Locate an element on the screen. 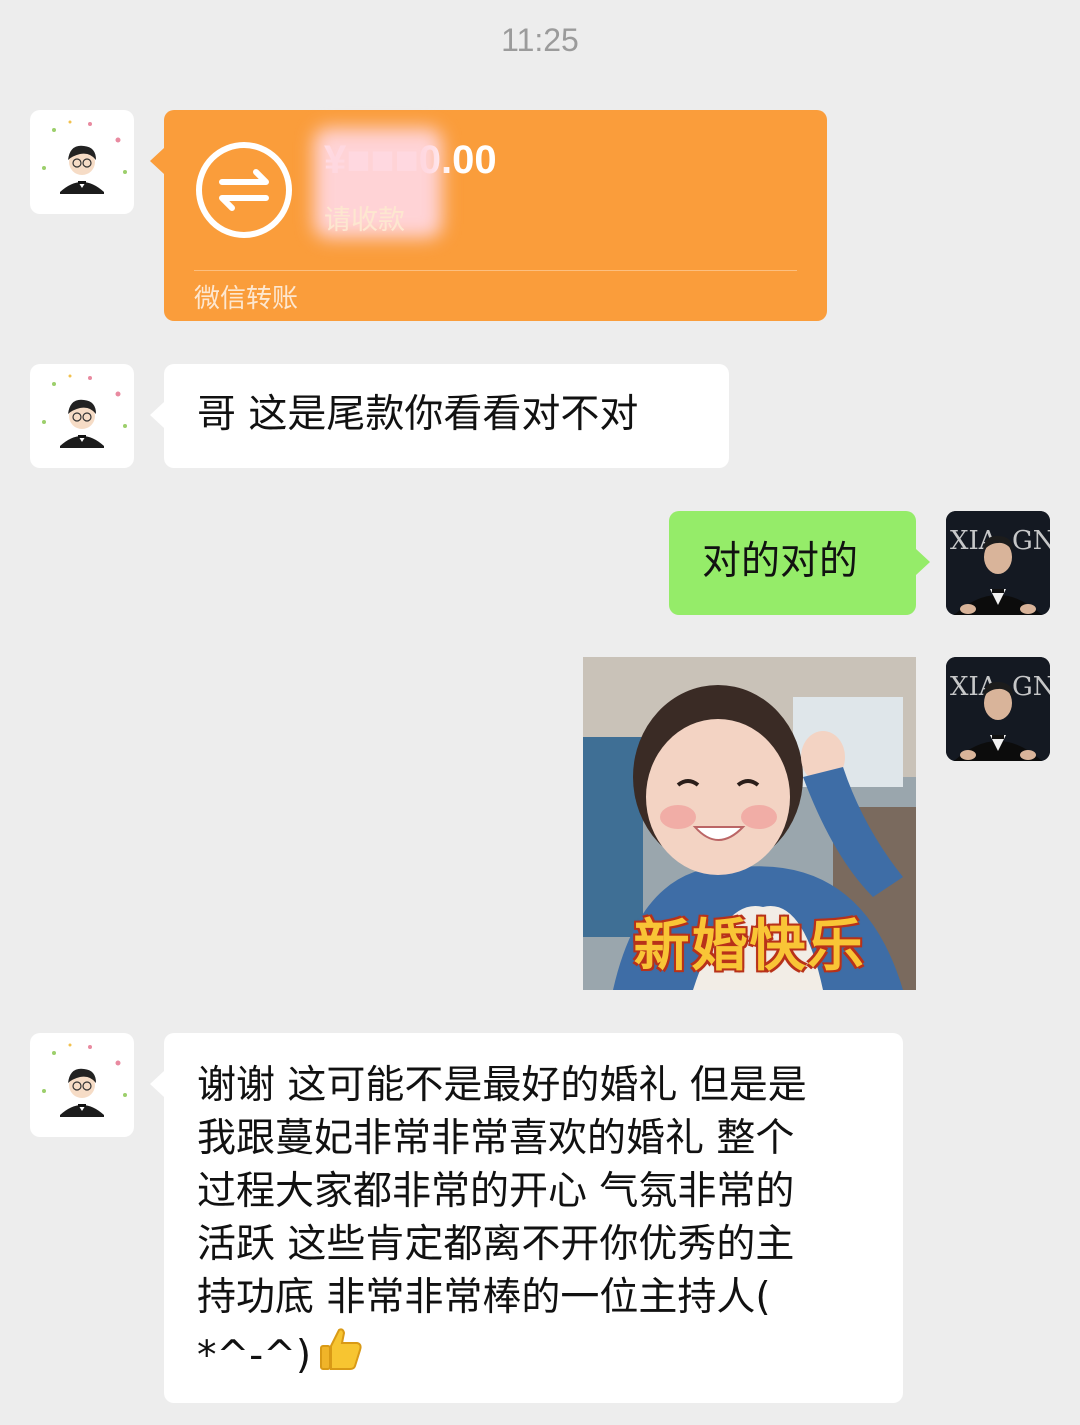 This screenshot has height=1425, width=1080. thumbs-up-emoji is located at coordinates (341, 1349).